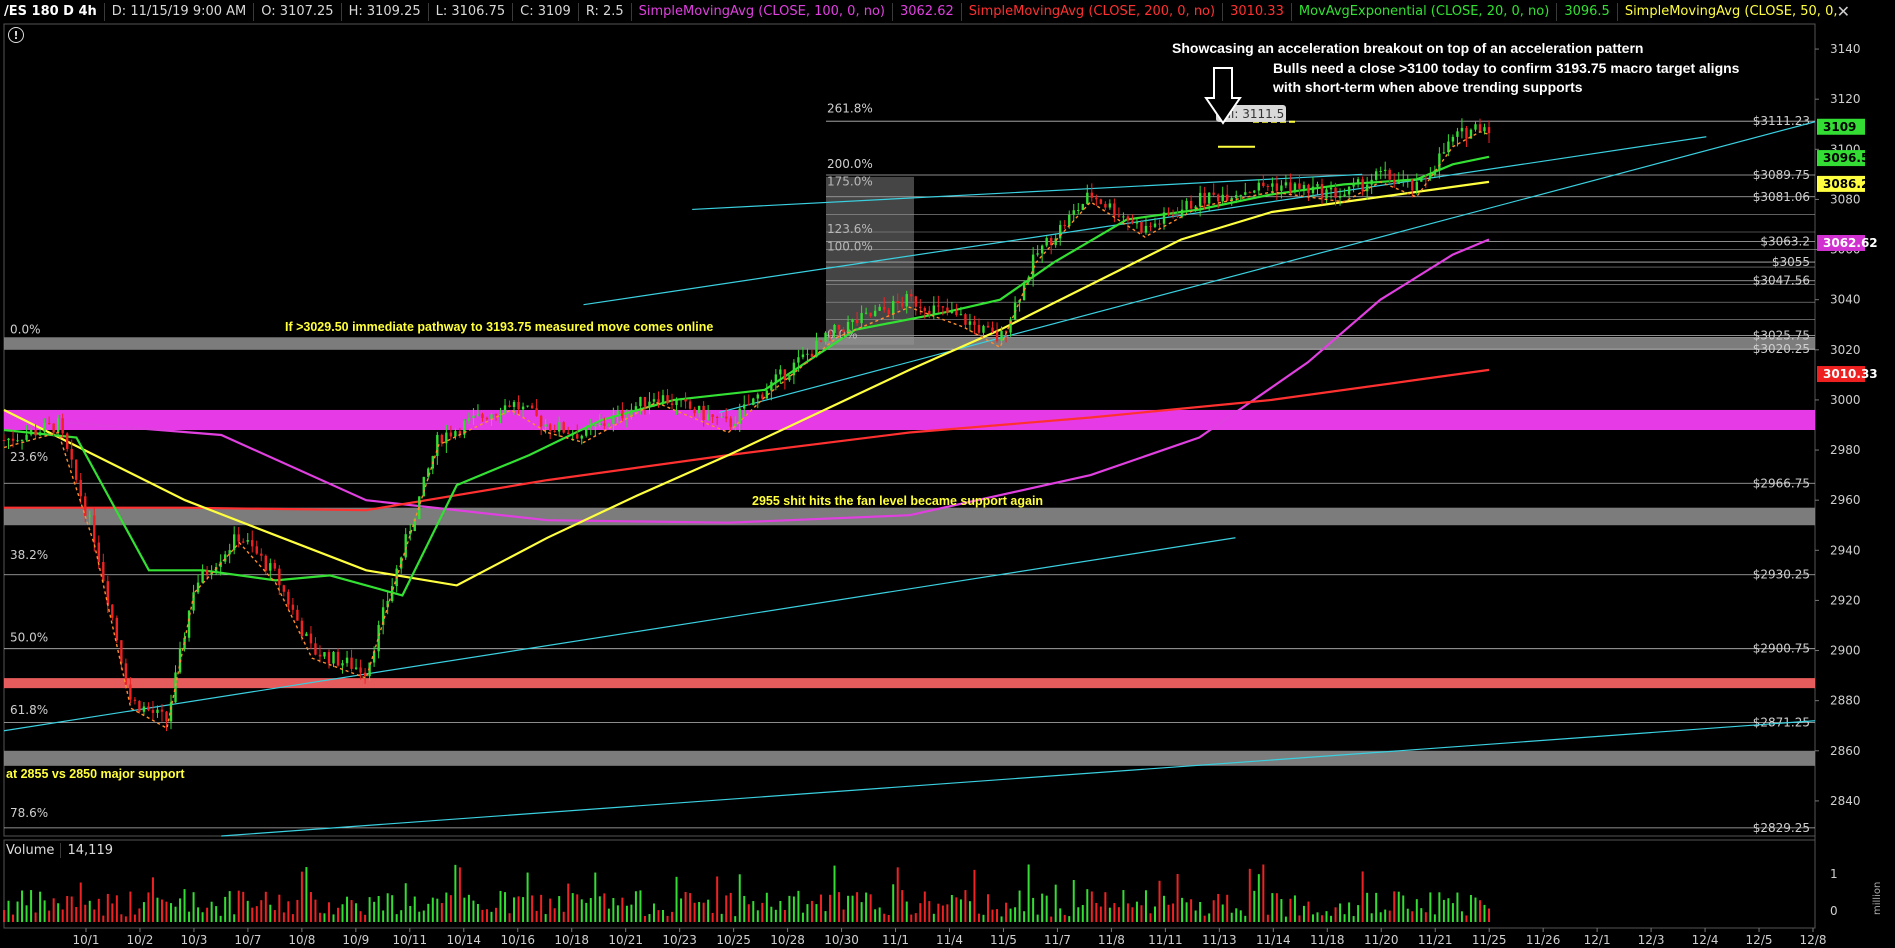  I want to click on x-tick-label: 11/14, so click(1273, 940).